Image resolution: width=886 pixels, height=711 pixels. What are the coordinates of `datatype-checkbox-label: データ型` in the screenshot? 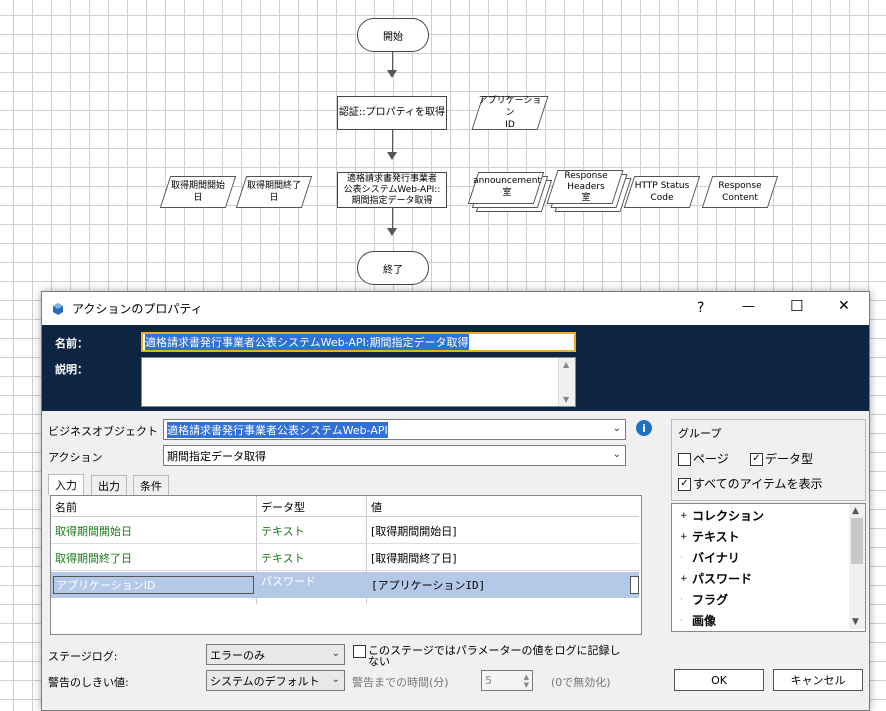 It's located at (789, 459).